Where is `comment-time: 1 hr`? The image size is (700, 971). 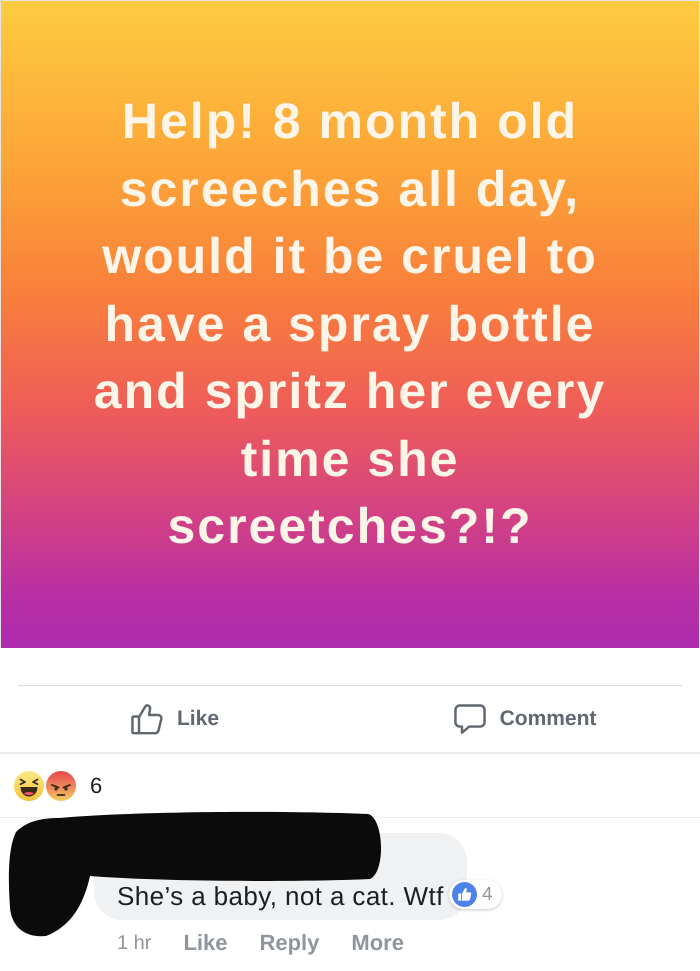 comment-time: 1 hr is located at coordinates (134, 943).